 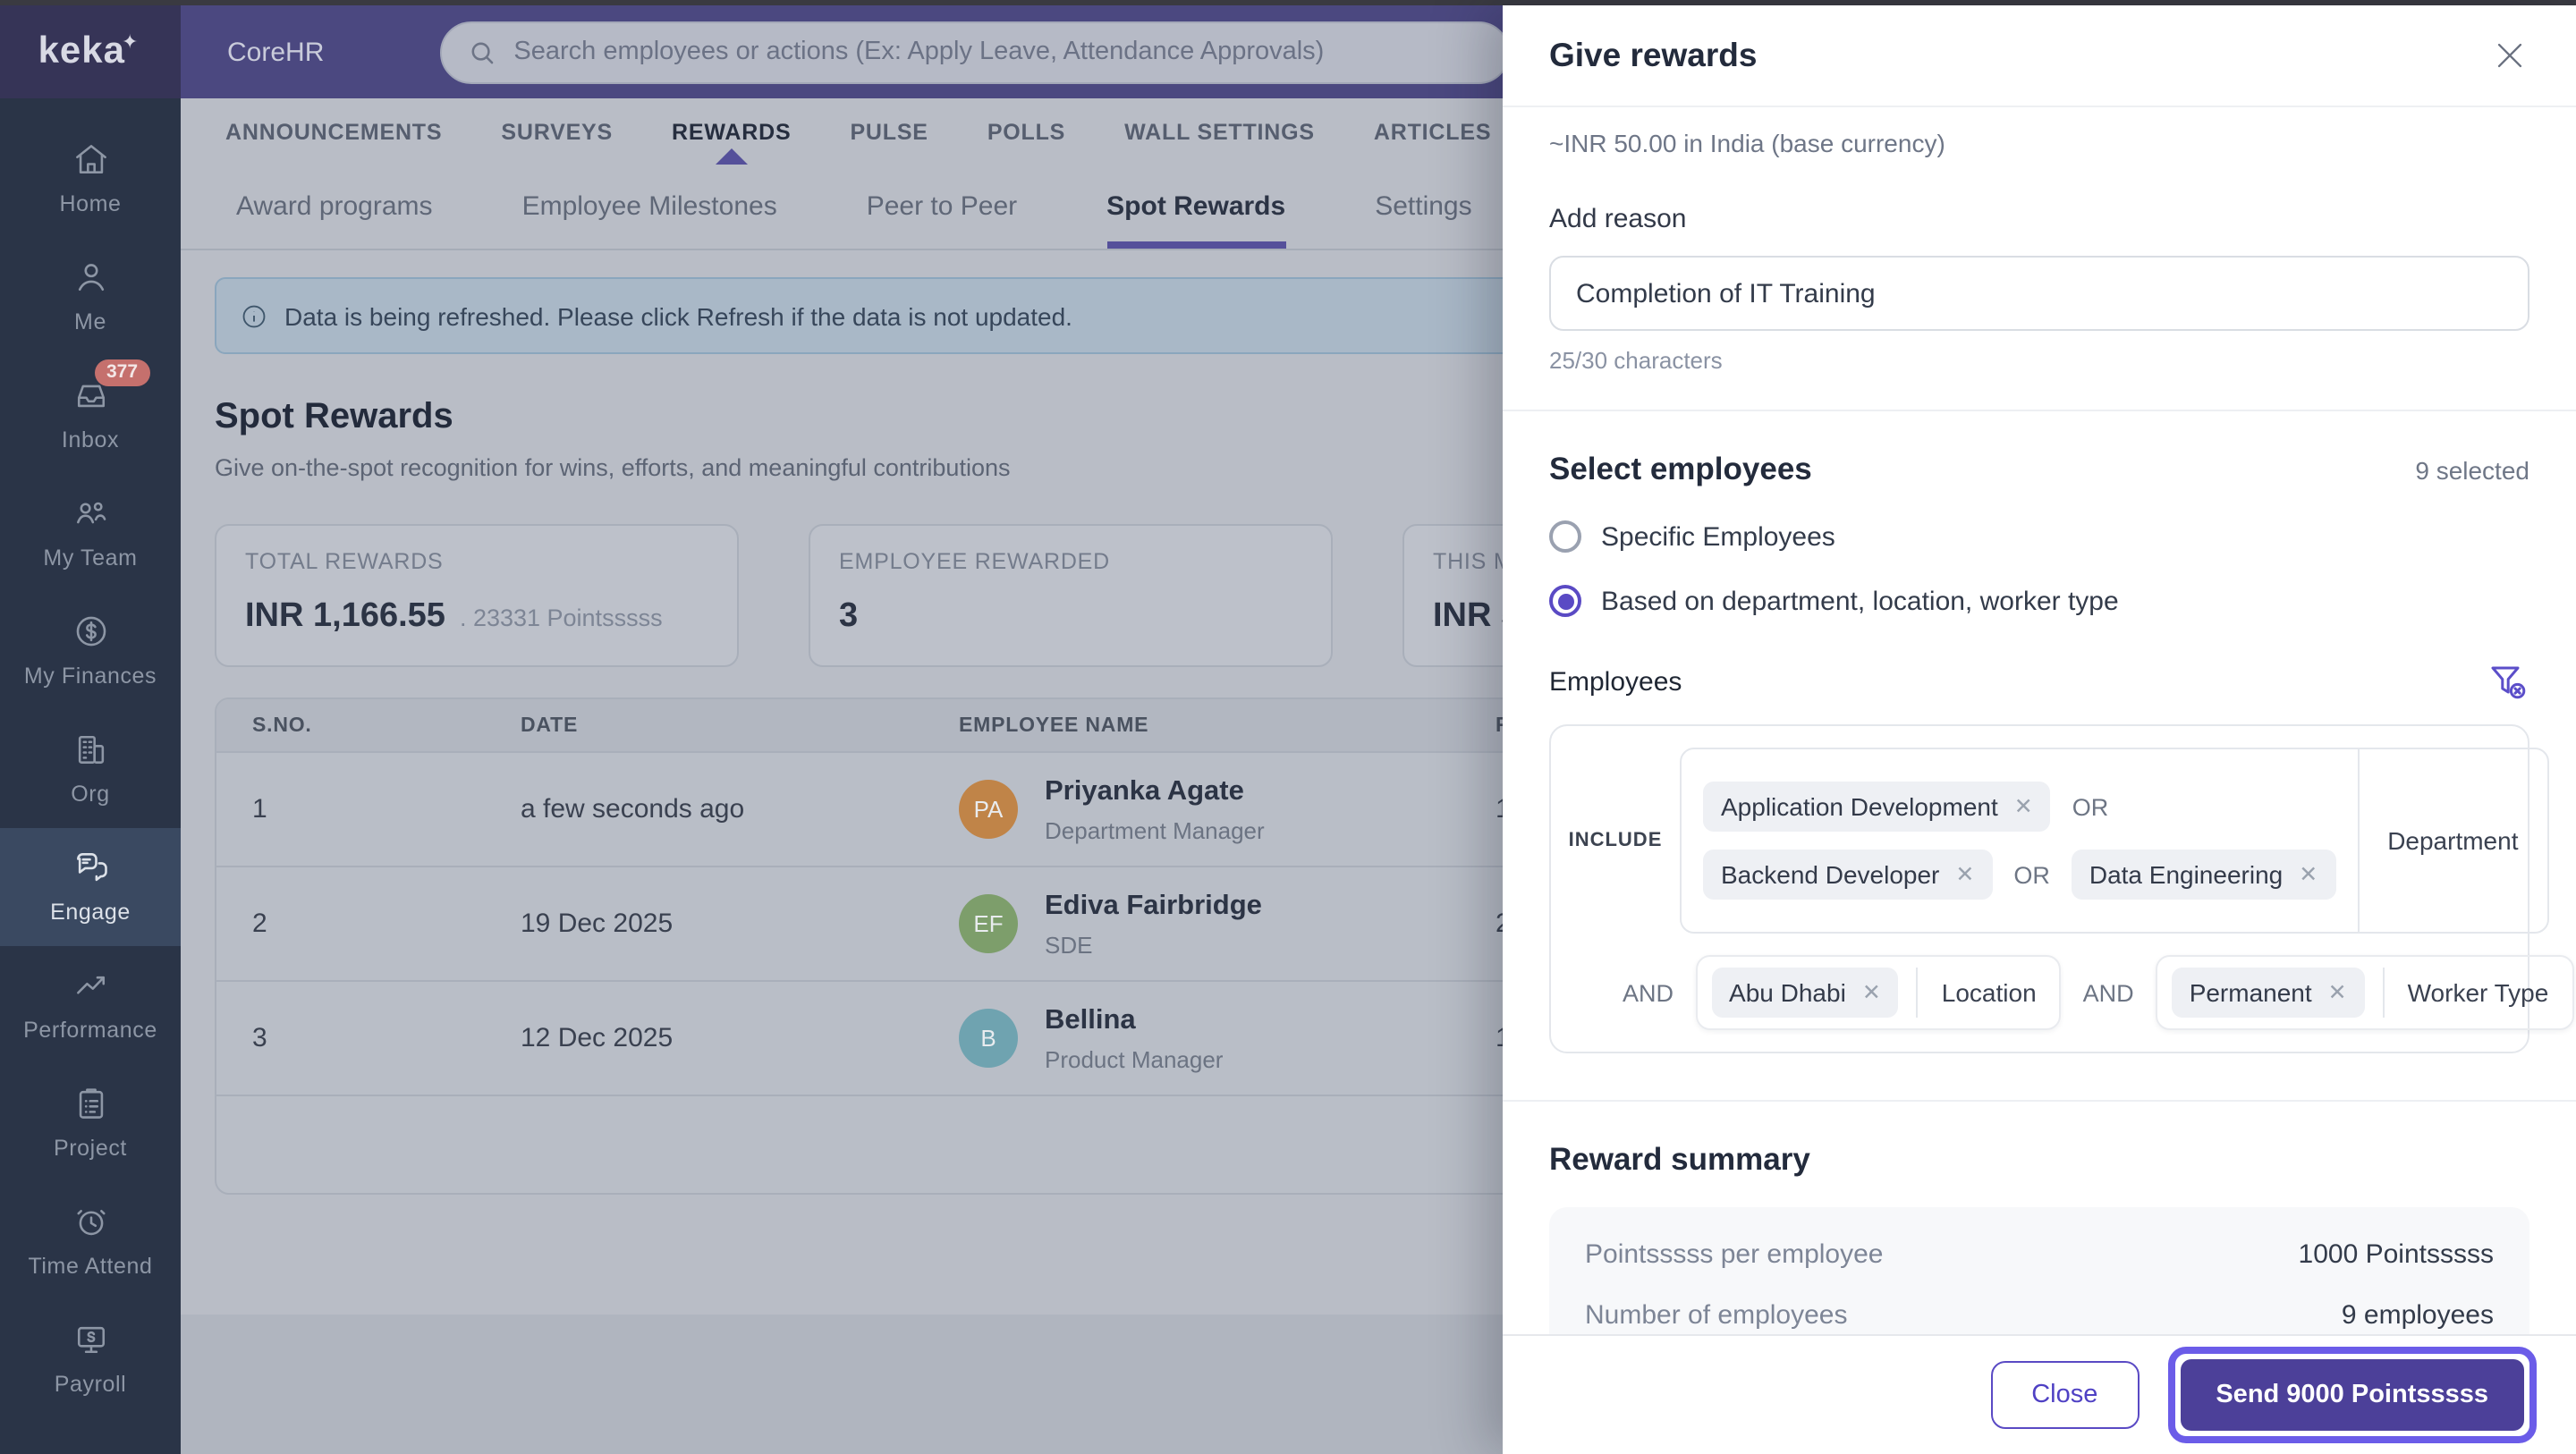 I want to click on search-icon, so click(x=482, y=52).